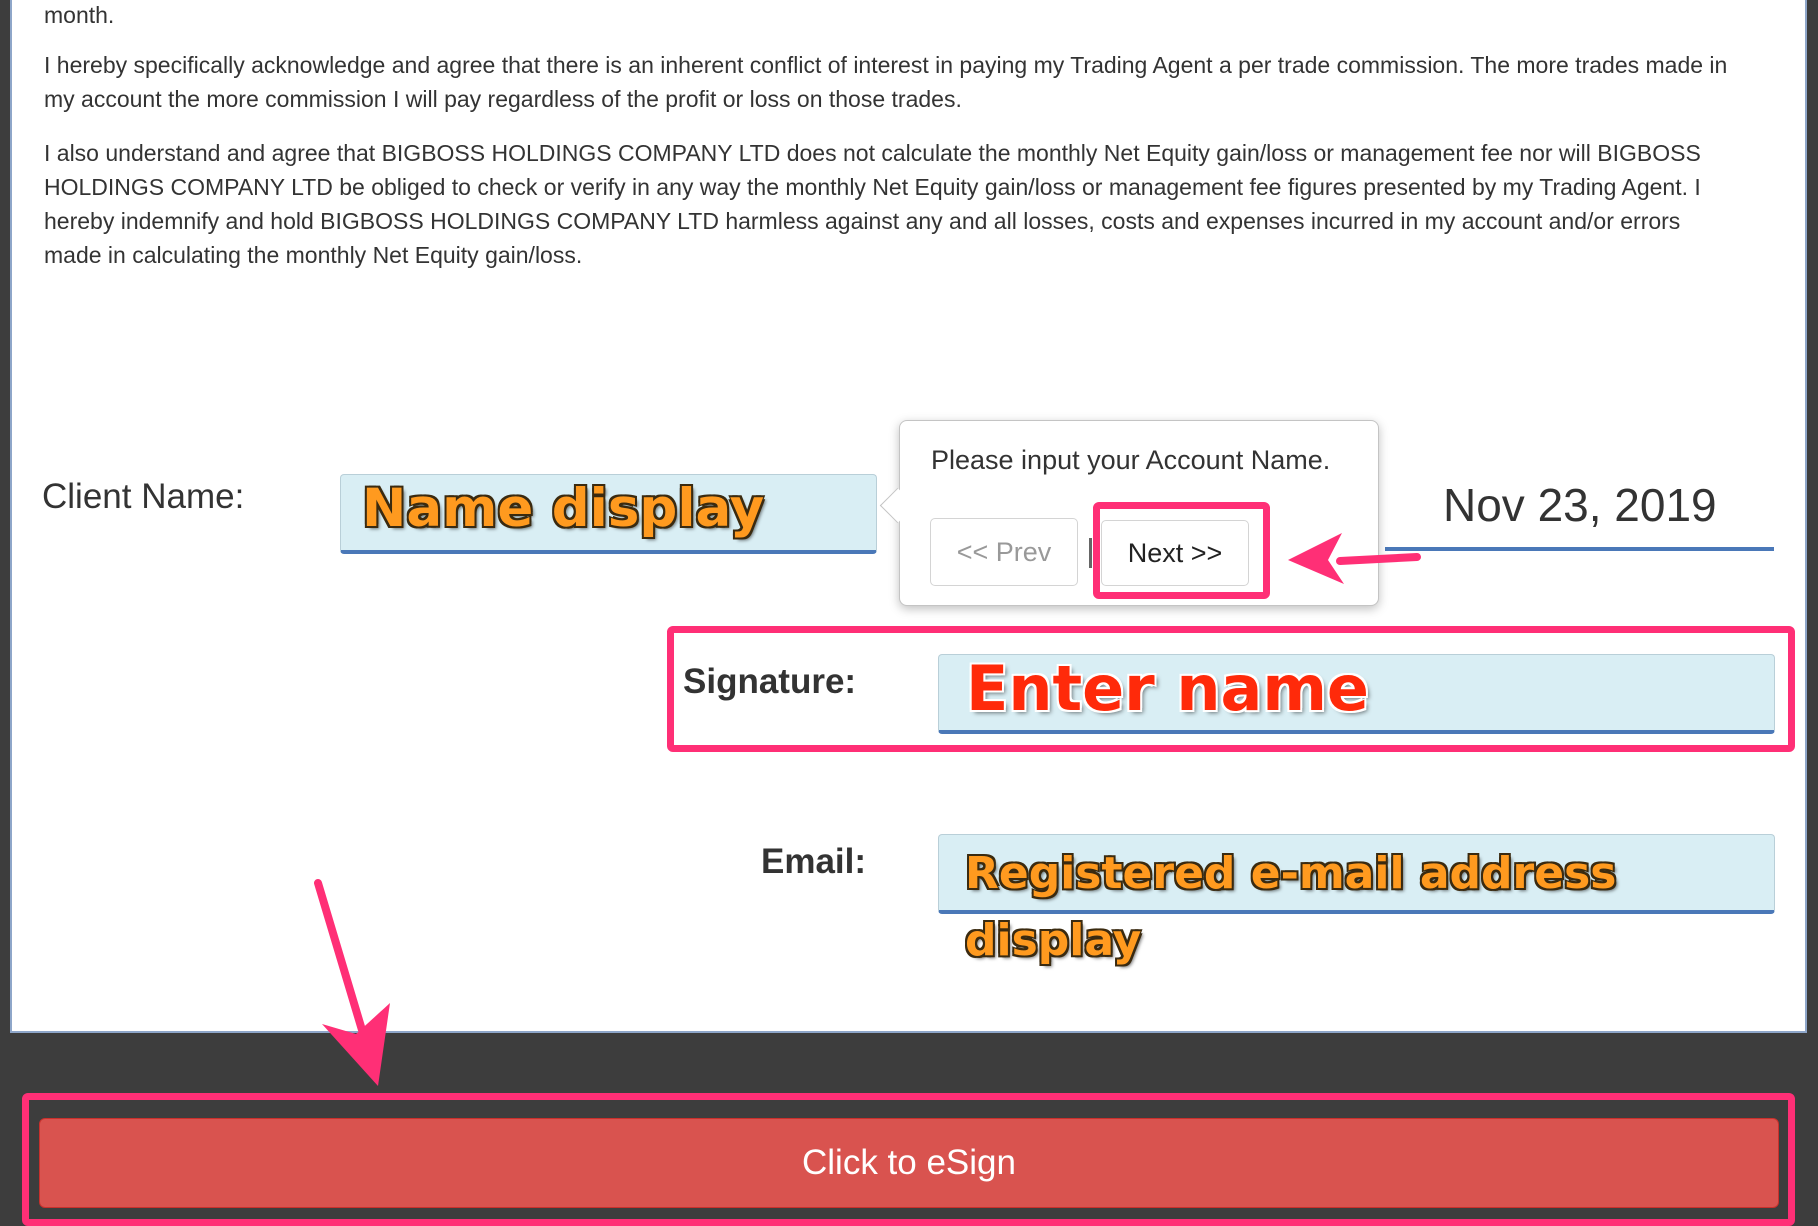  What do you see at coordinates (79, 15) in the screenshot?
I see `agreement-text-fragment: month.` at bounding box center [79, 15].